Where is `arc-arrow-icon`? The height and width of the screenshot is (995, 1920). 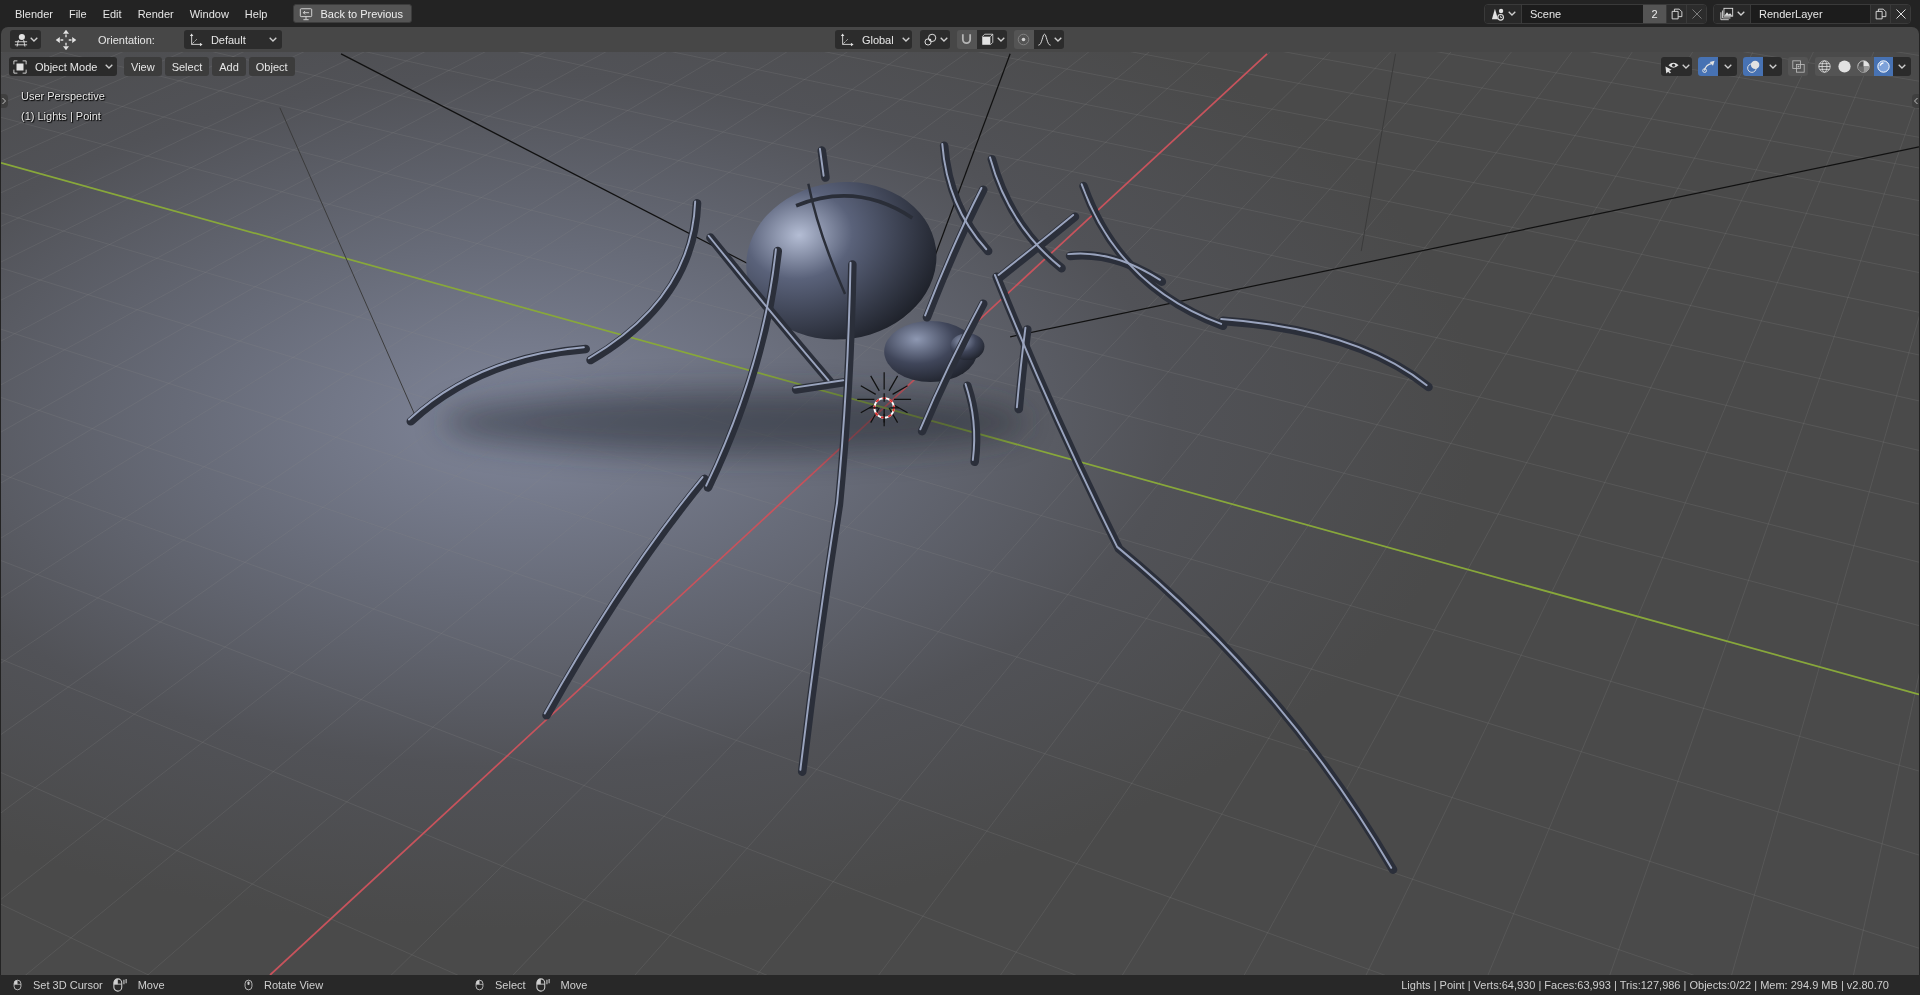 arc-arrow-icon is located at coordinates (1708, 66).